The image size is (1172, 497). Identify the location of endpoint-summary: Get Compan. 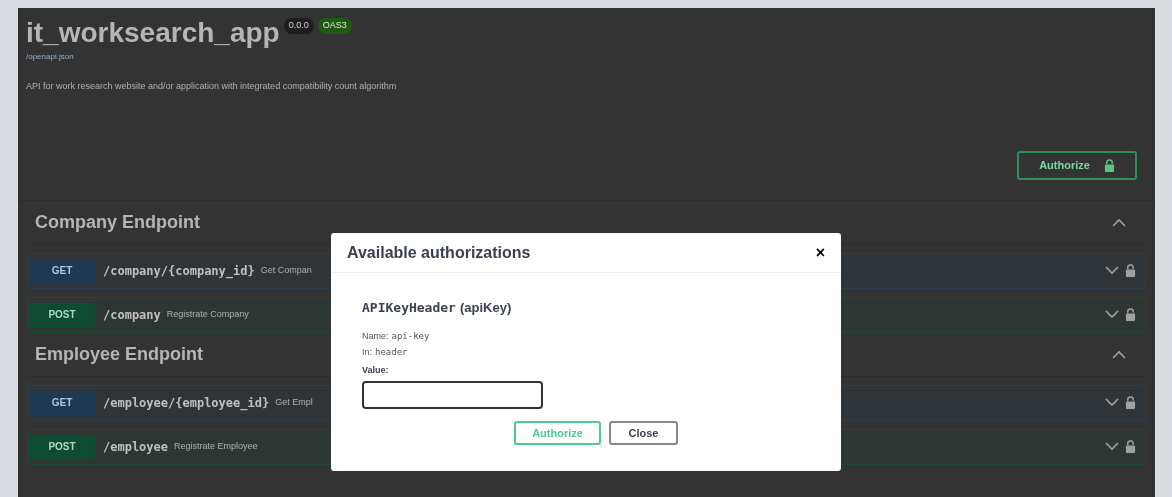
(286, 270).